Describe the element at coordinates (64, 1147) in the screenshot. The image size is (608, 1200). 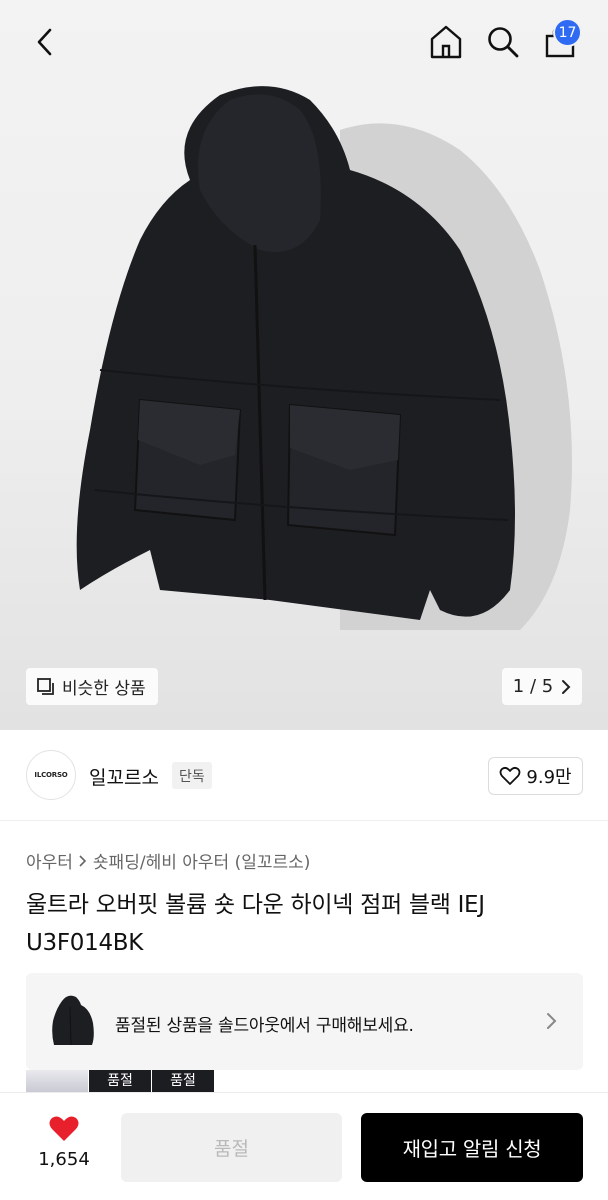
I see `wishlist-button: 1,654` at that location.